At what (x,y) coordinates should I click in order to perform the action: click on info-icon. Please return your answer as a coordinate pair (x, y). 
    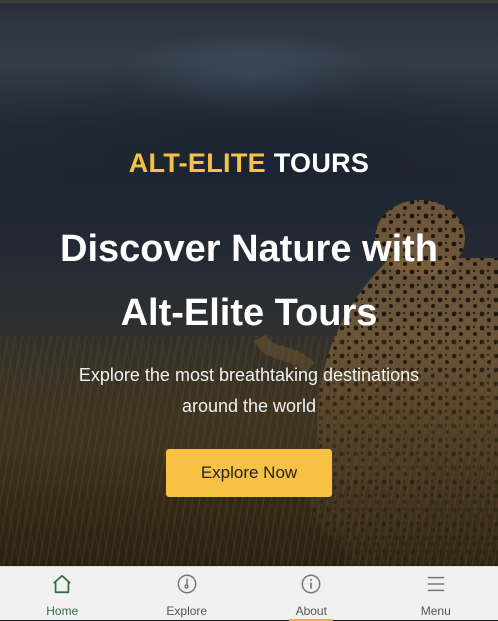
    Looking at the image, I should click on (311, 584).